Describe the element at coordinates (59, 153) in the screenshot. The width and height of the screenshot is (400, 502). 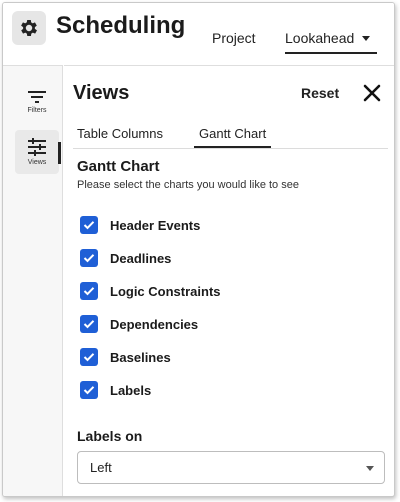
I see `active-indicator` at that location.